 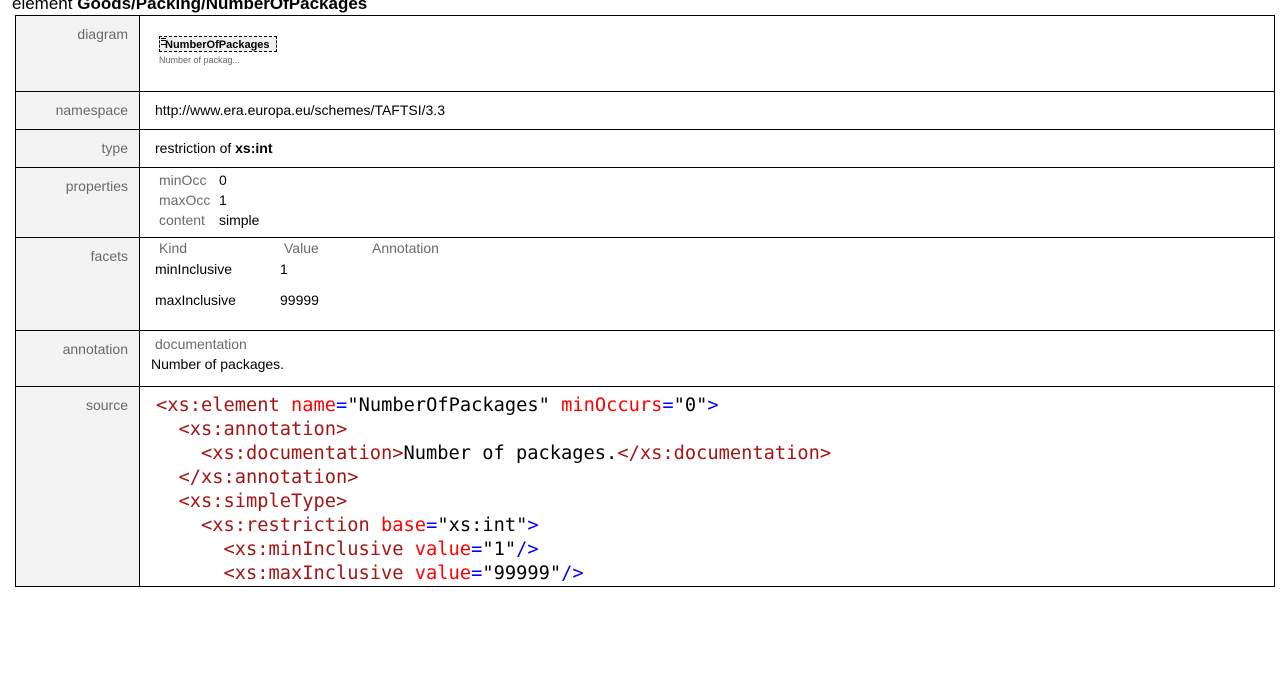 I want to click on code-attr-value: "99999", so click(x=522, y=573).